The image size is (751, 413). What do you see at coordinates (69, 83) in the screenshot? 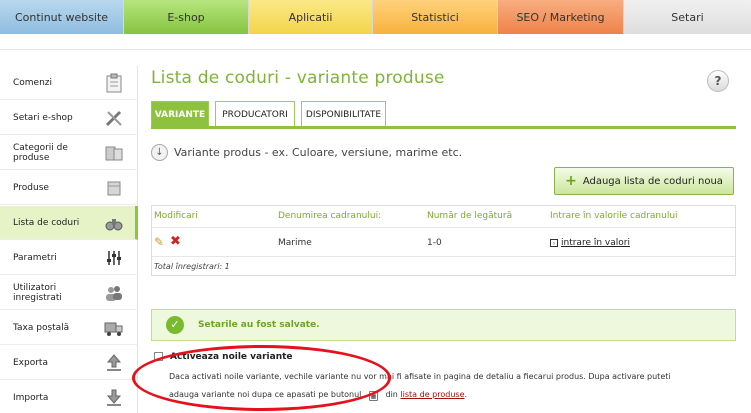
I see `sidebar-item-comenzi: Comenzi` at bounding box center [69, 83].